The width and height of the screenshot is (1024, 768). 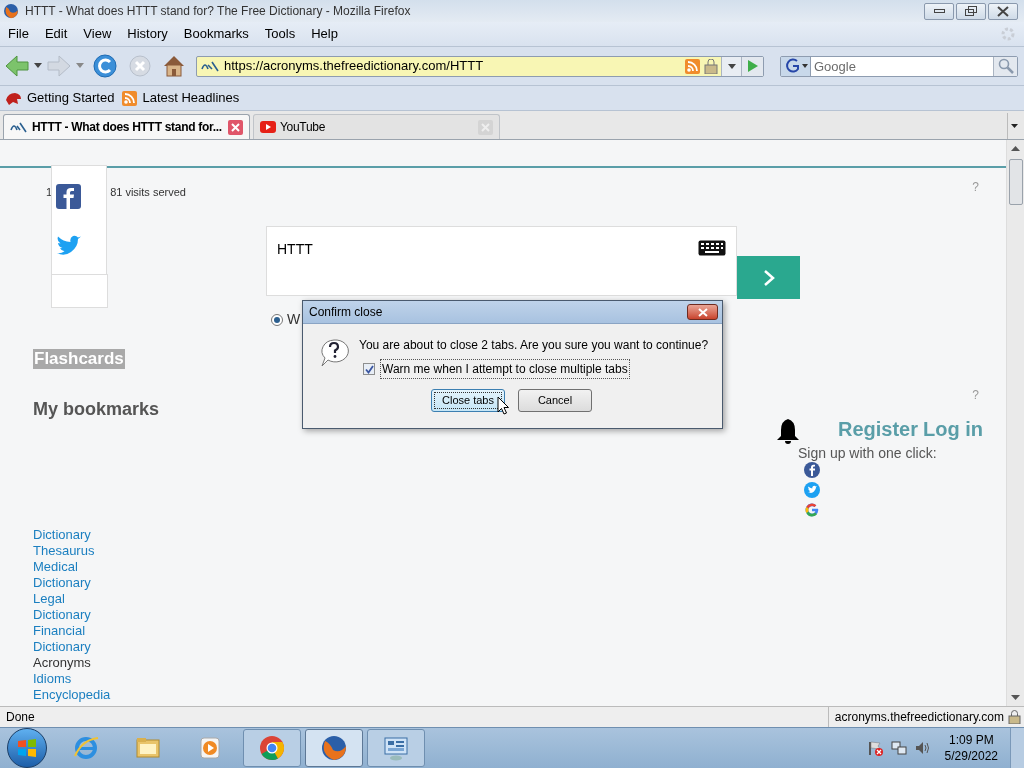 I want to click on tab-label: YouTube, so click(x=303, y=127).